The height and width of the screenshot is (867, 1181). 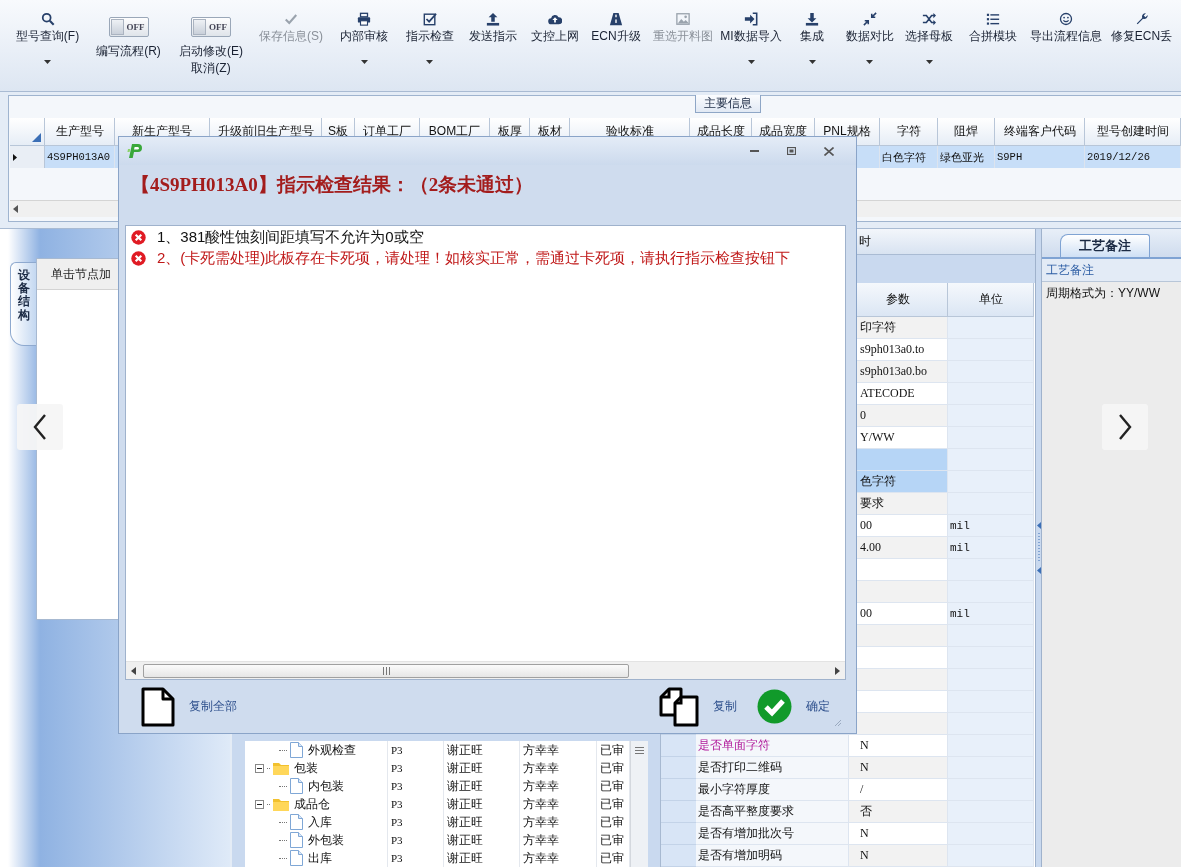 What do you see at coordinates (751, 45) in the screenshot?
I see `toolbar-button: MI数据导入` at bounding box center [751, 45].